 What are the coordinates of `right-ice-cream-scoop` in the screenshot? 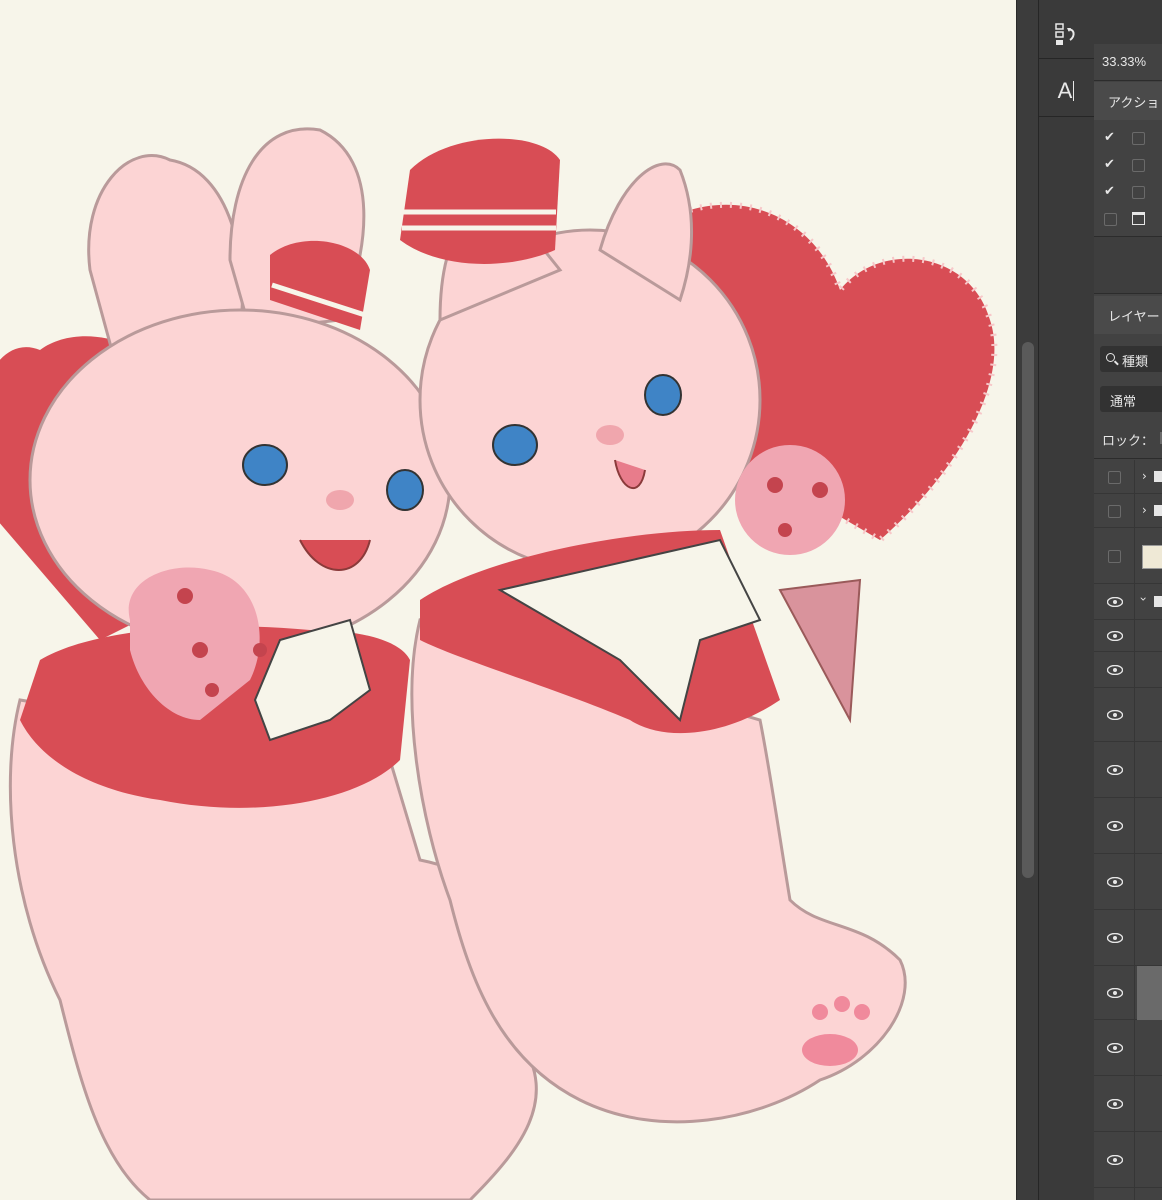 It's located at (790, 500).